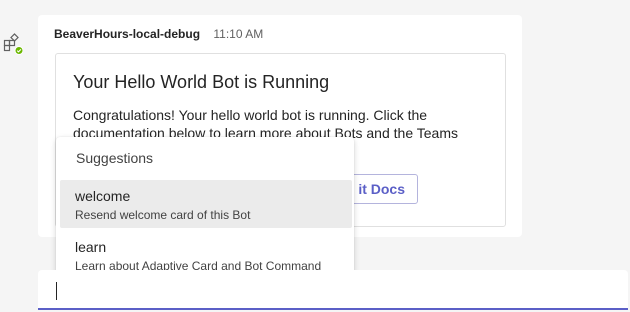 This screenshot has height=312, width=630. I want to click on available-check-icon, so click(19, 50).